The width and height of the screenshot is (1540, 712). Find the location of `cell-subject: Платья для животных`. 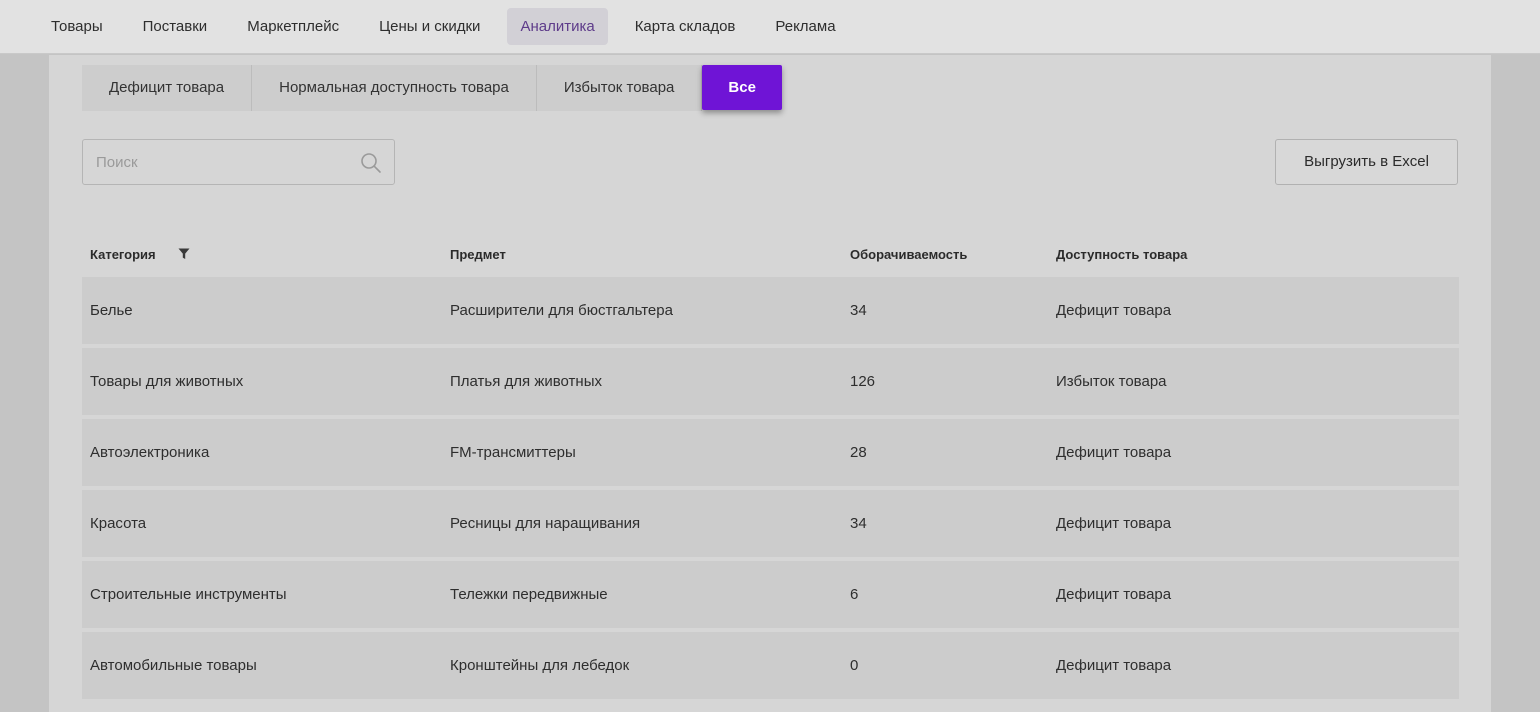

cell-subject: Платья для животных is located at coordinates (526, 381).